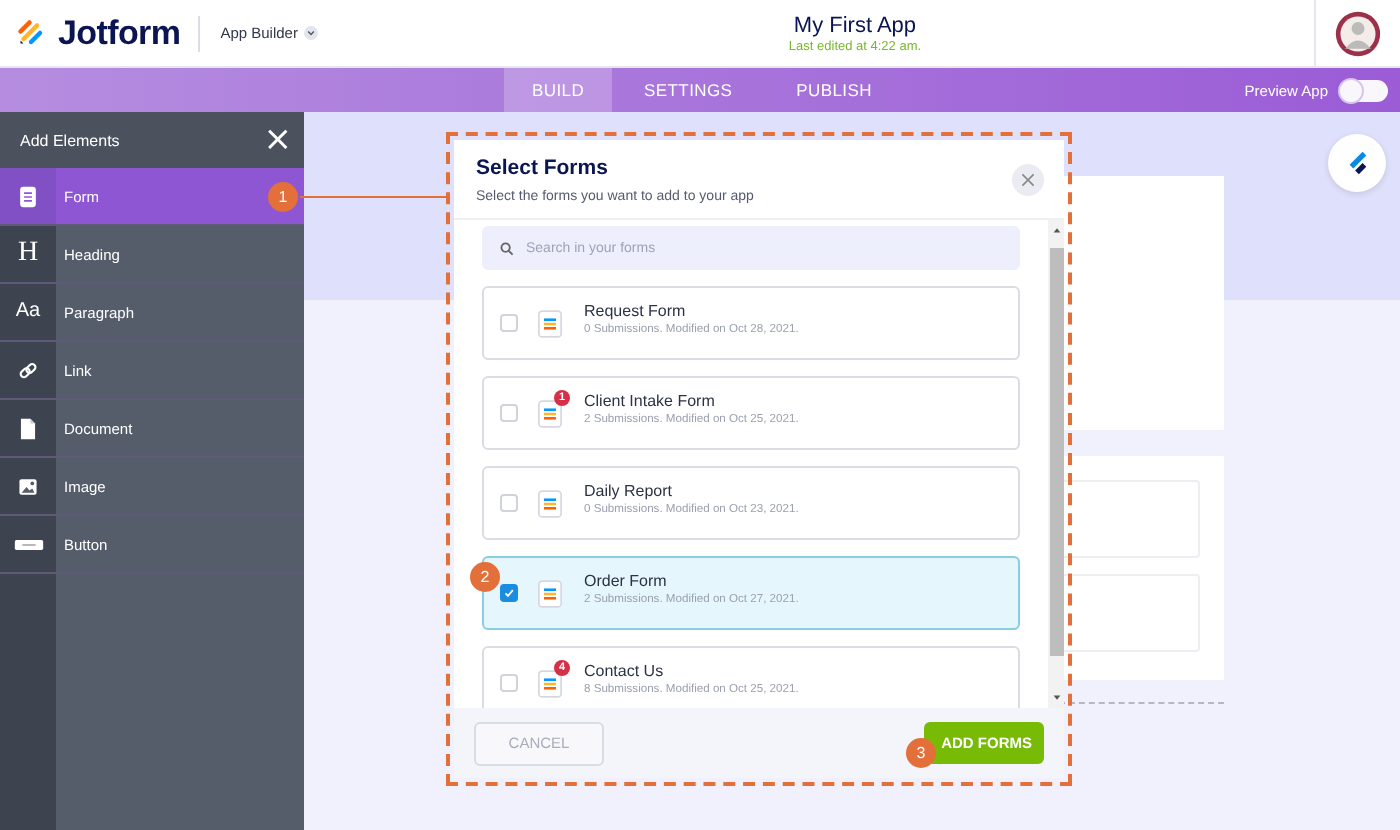  Describe the element at coordinates (28, 544) in the screenshot. I see `button-icon` at that location.